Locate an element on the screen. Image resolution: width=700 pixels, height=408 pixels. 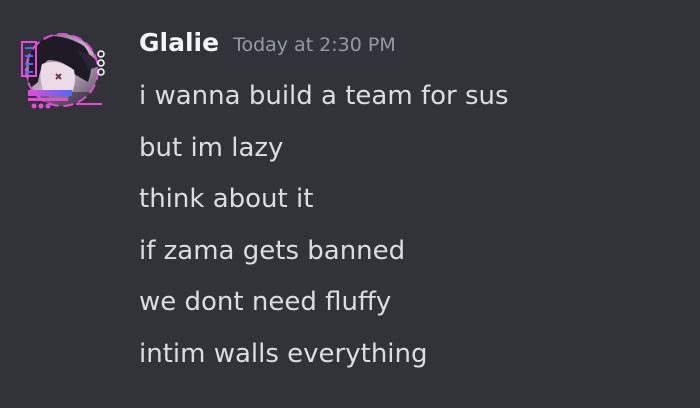
username: Glalie is located at coordinates (179, 42).